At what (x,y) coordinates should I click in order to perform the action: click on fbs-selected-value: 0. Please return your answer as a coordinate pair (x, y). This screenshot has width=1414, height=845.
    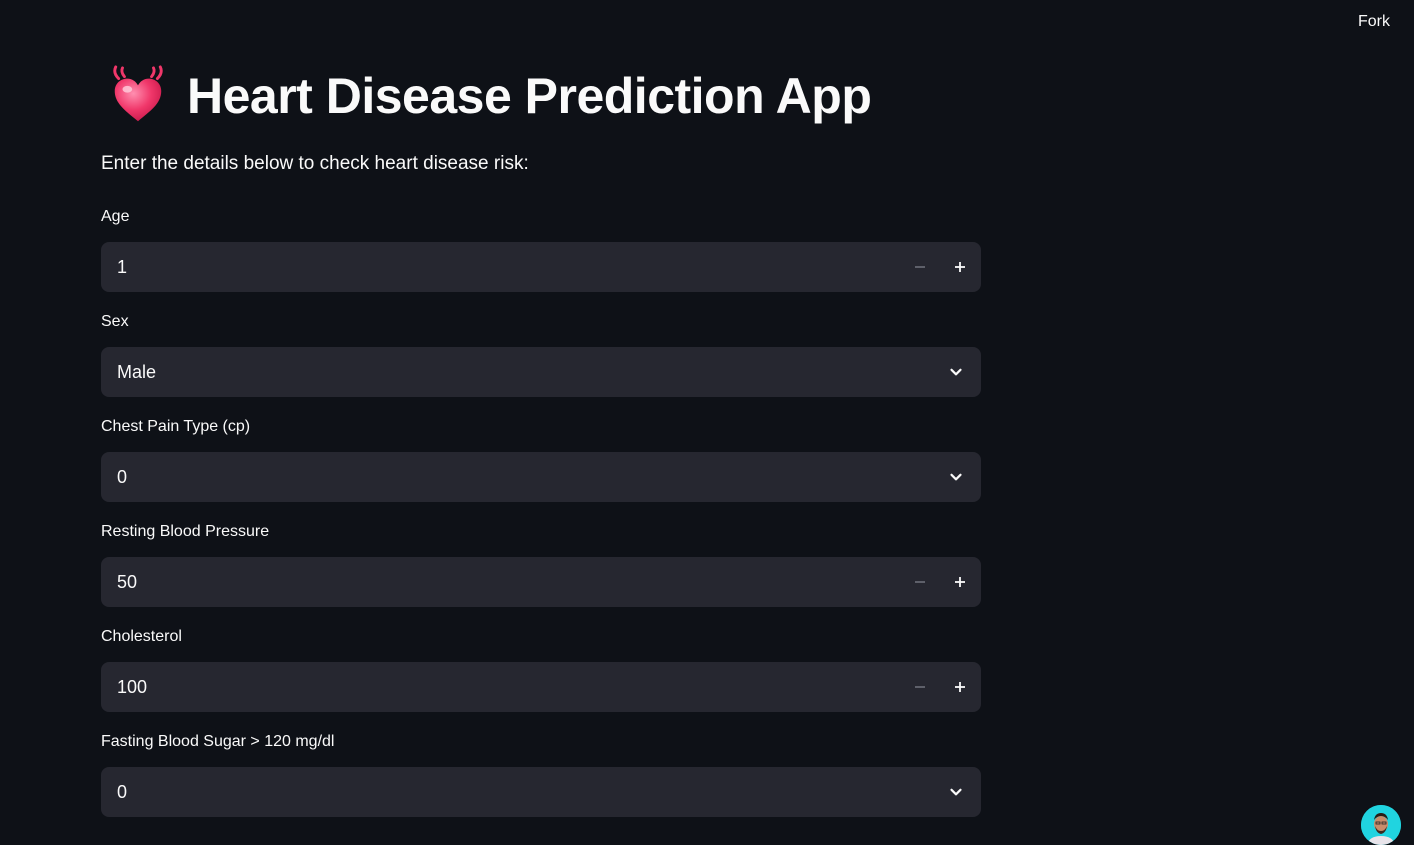
    Looking at the image, I should click on (516, 792).